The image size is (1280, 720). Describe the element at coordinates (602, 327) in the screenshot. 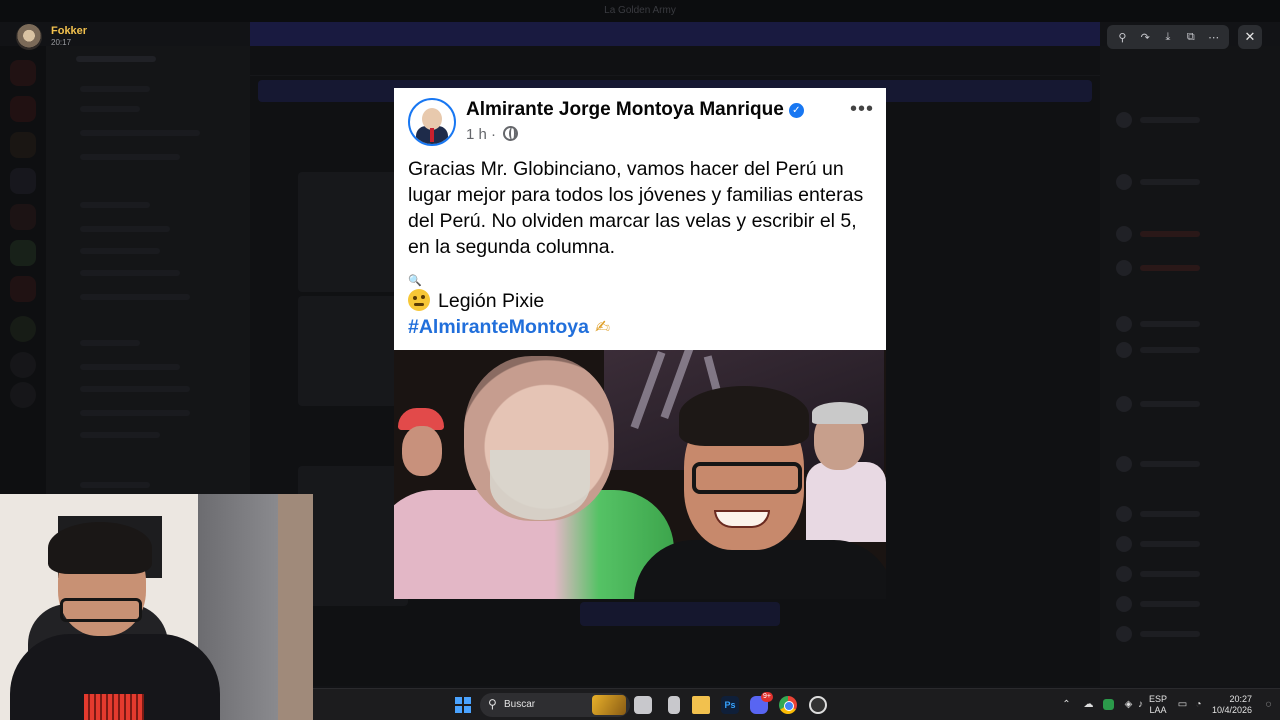

I see `writing-hand-icon: ✍` at that location.